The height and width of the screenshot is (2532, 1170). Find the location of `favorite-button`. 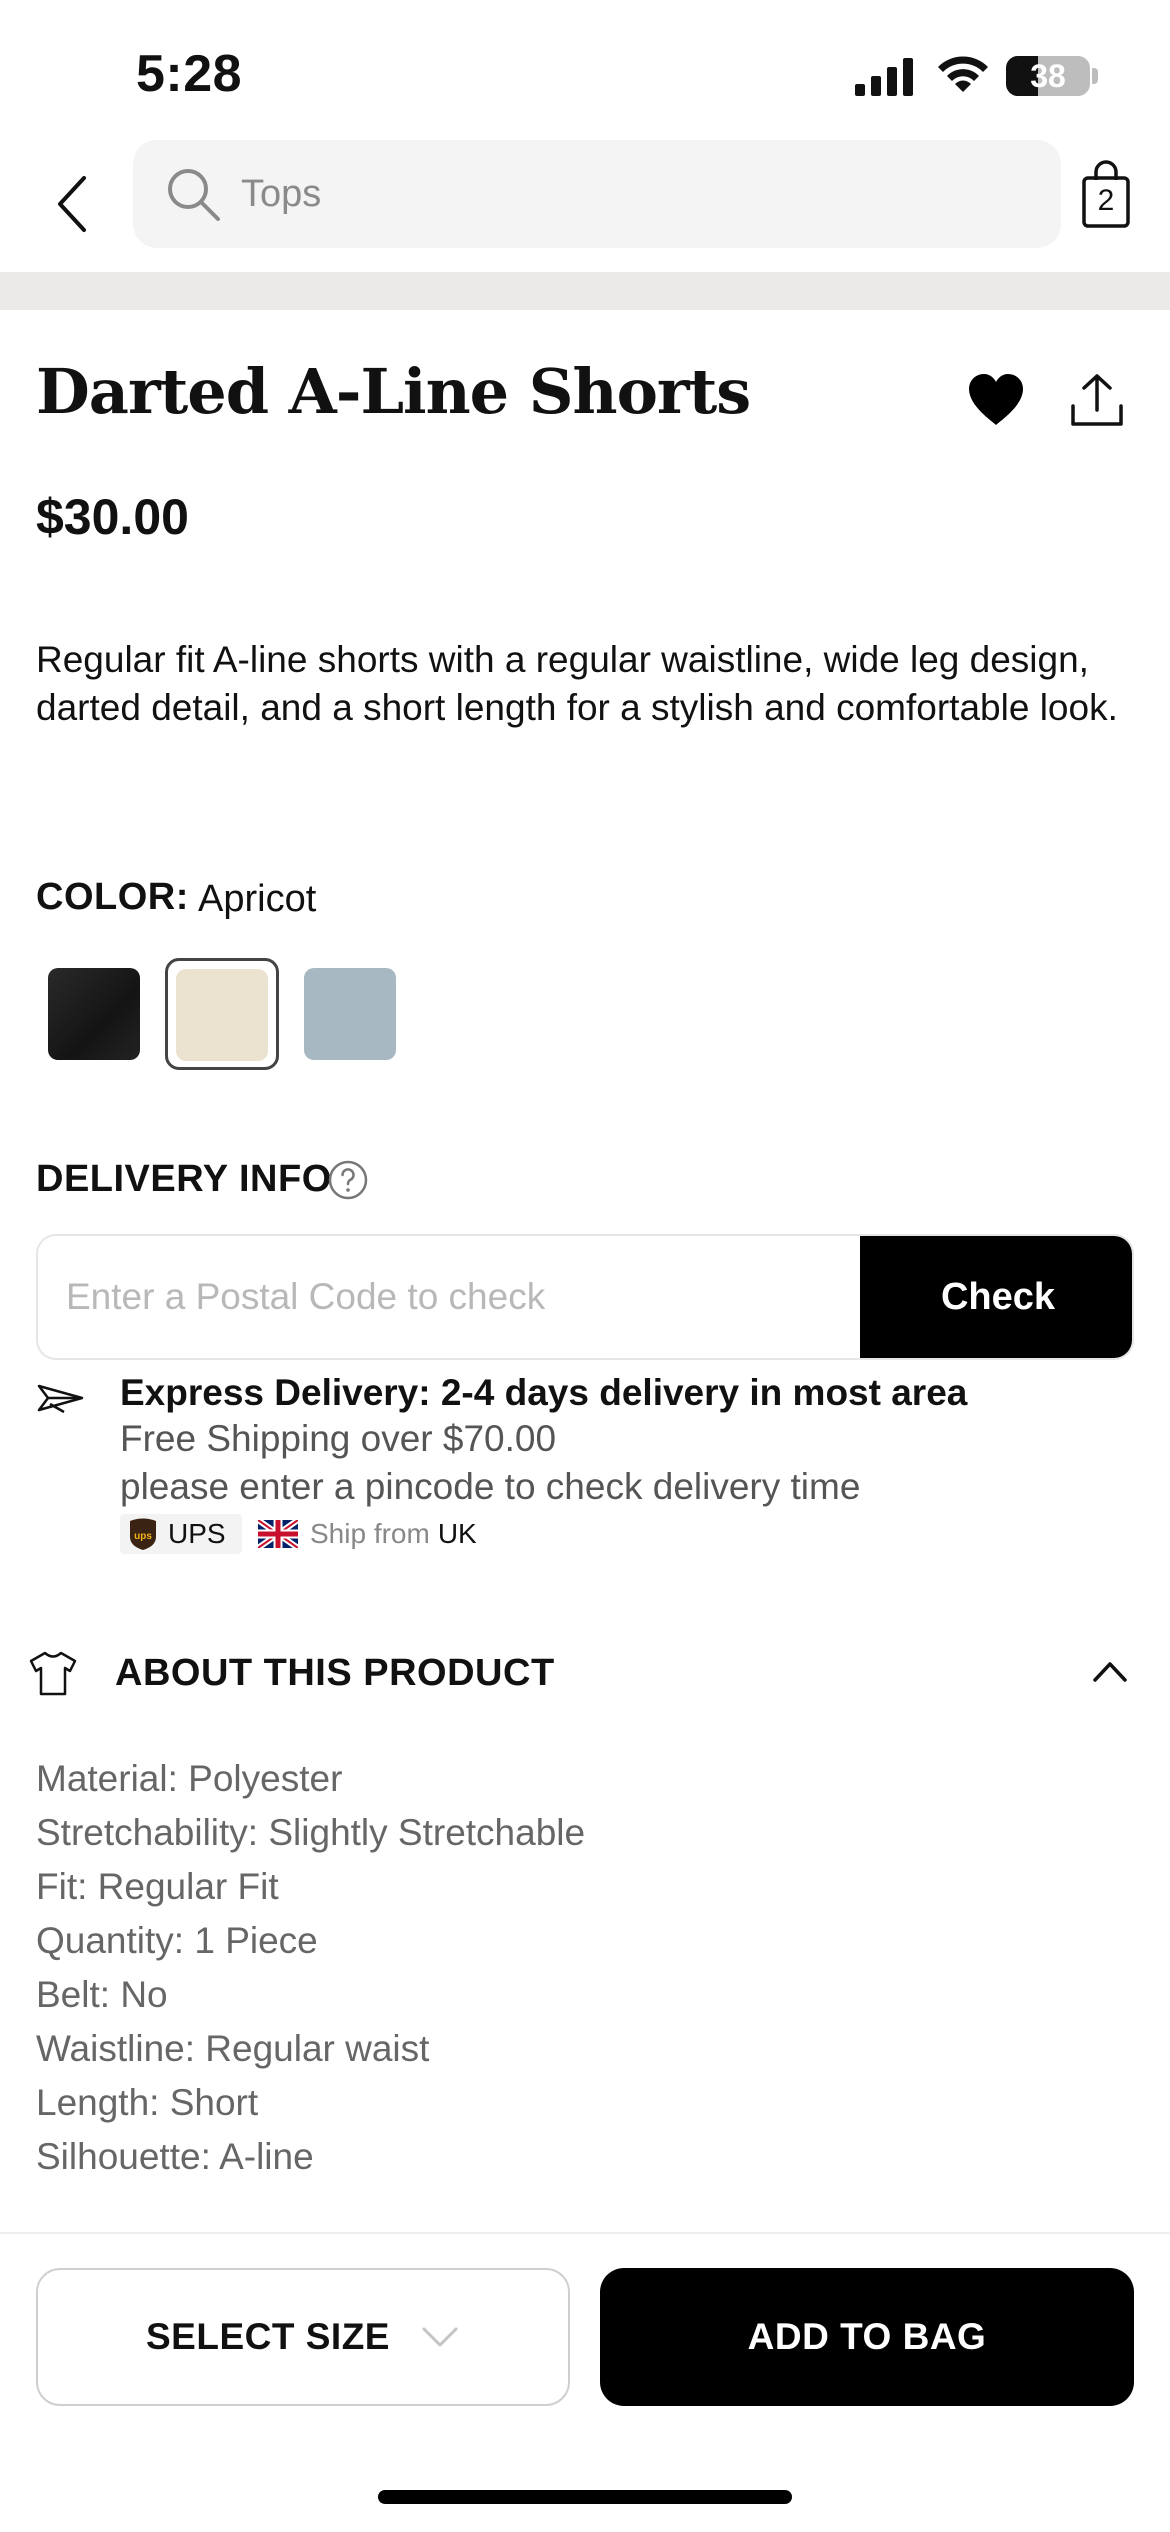

favorite-button is located at coordinates (996, 400).